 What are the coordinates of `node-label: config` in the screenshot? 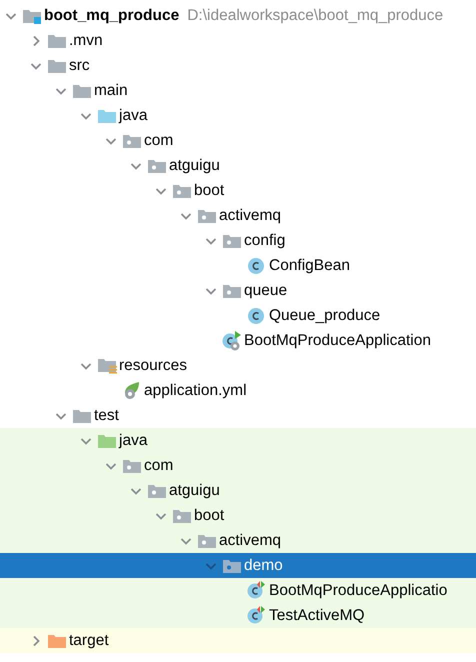 It's located at (265, 241).